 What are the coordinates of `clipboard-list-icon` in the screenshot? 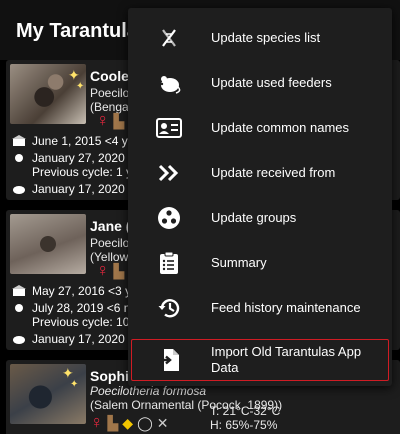 It's located at (169, 263).